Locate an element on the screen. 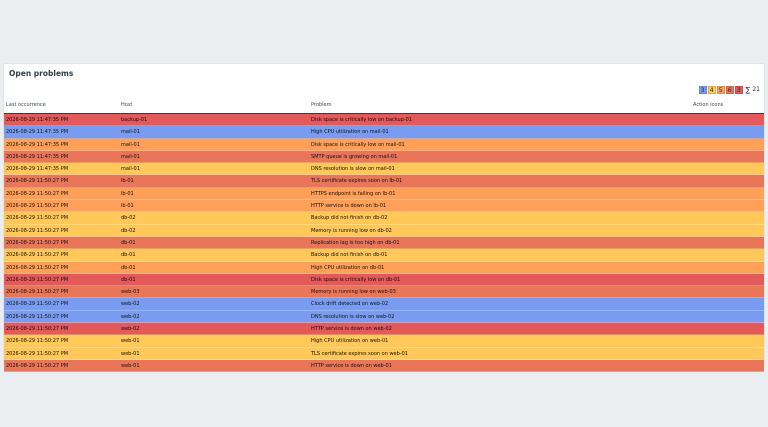  column-header-action-icons: Action icons is located at coordinates (708, 105).